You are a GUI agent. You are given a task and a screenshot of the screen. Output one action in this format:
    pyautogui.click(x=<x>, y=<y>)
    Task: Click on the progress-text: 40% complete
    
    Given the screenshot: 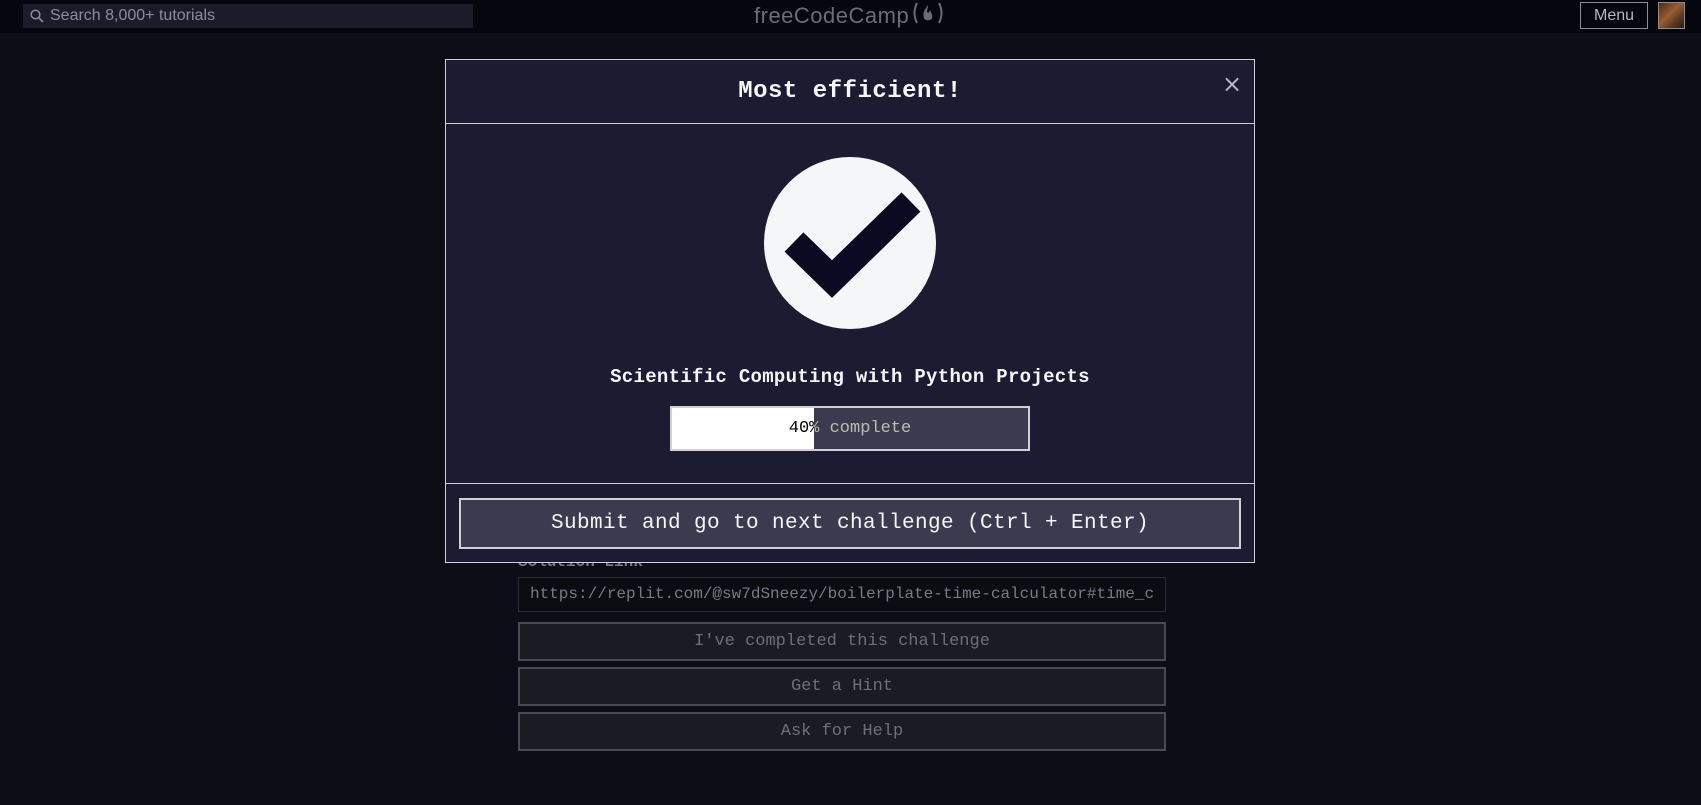 What is the action you would take?
    pyautogui.click(x=850, y=428)
    